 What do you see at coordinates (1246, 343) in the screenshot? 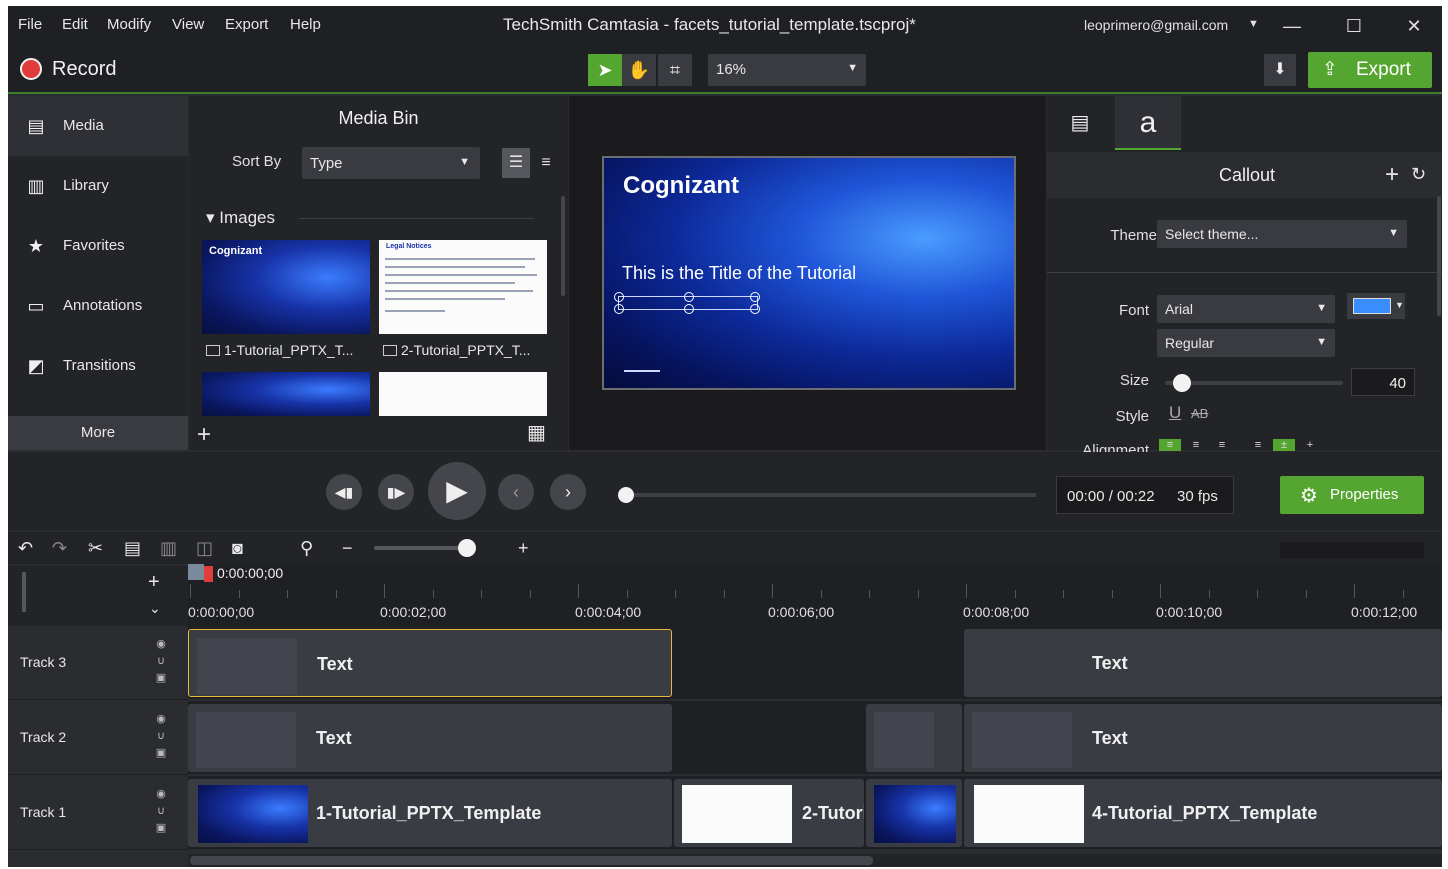
I see `font-style-dropdown: Regular ▼` at bounding box center [1246, 343].